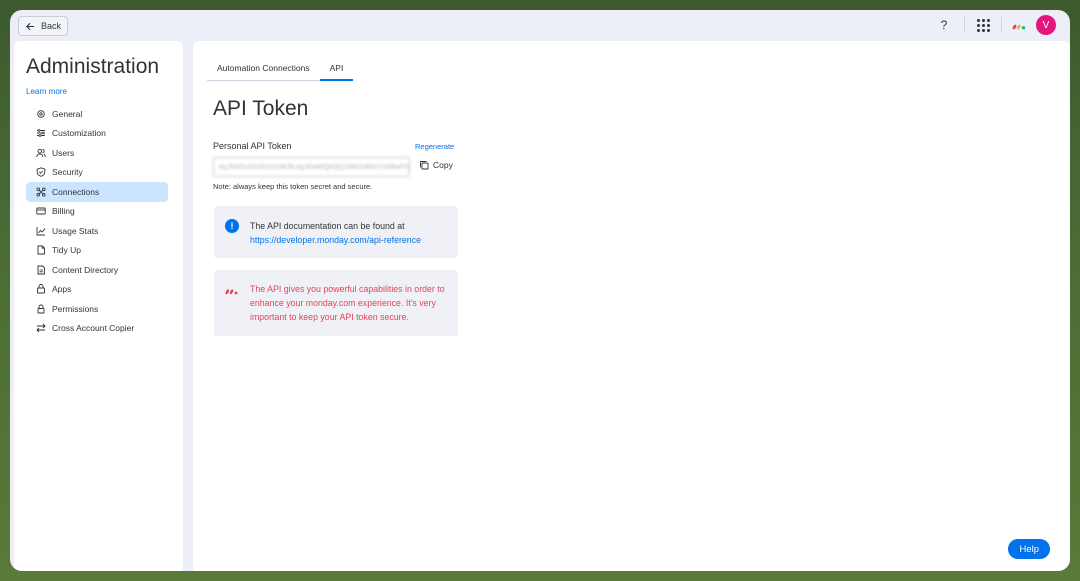 This screenshot has height=581, width=1080. Describe the element at coordinates (41, 211) in the screenshot. I see `card-icon` at that location.